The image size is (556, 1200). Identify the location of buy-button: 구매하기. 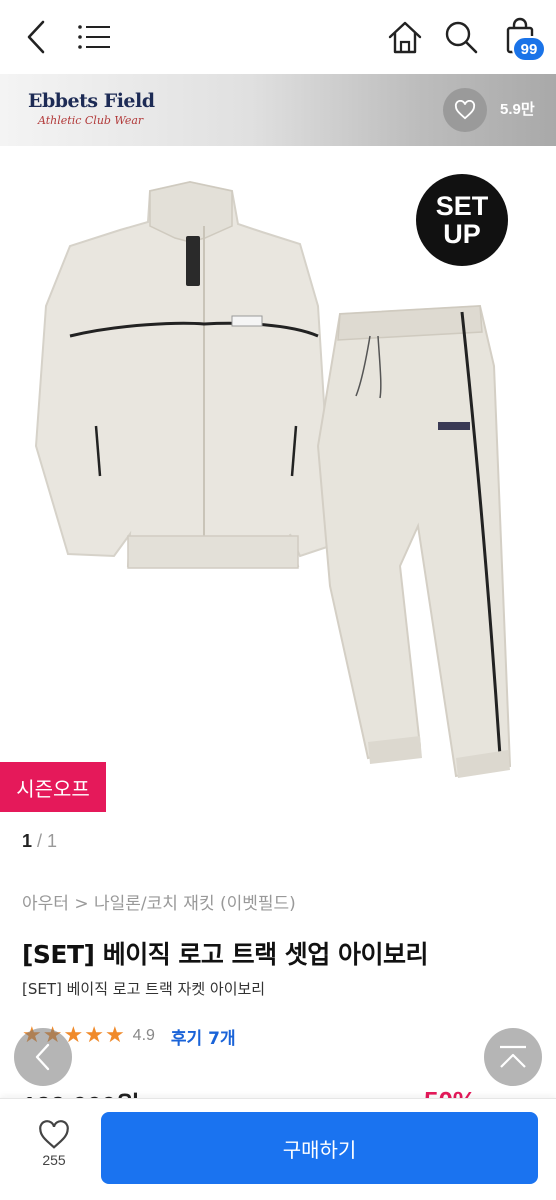
(319, 1148).